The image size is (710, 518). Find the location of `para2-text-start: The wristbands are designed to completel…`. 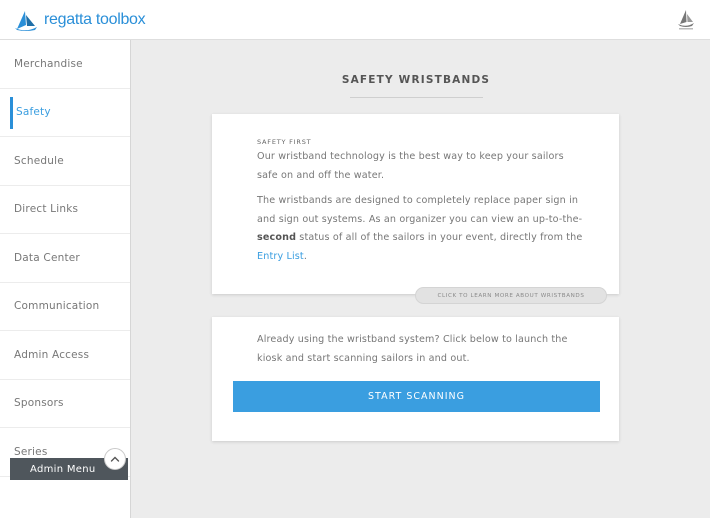

para2-text-start: The wristbands are designed to completel… is located at coordinates (420, 210).